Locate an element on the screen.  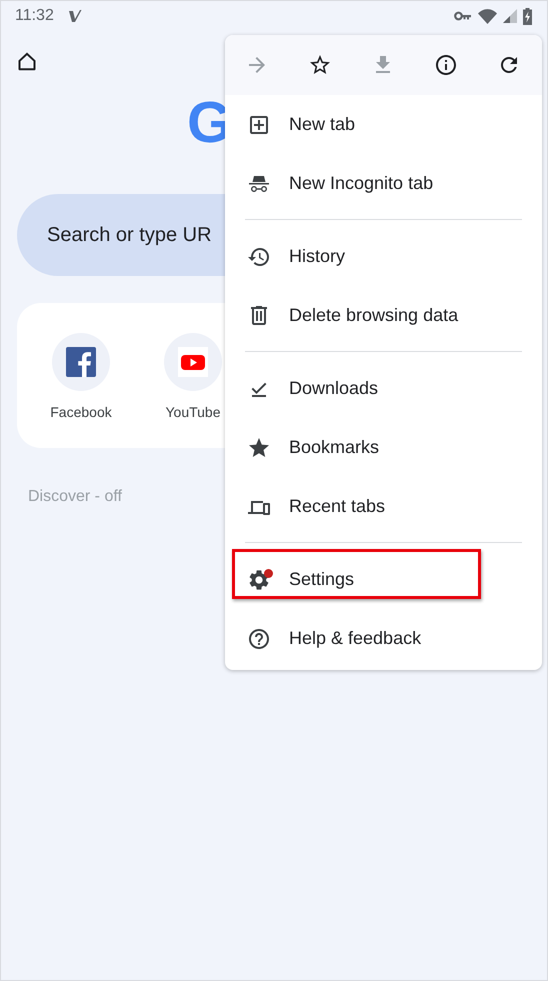
shortcut-label: YouTube is located at coordinates (192, 412).